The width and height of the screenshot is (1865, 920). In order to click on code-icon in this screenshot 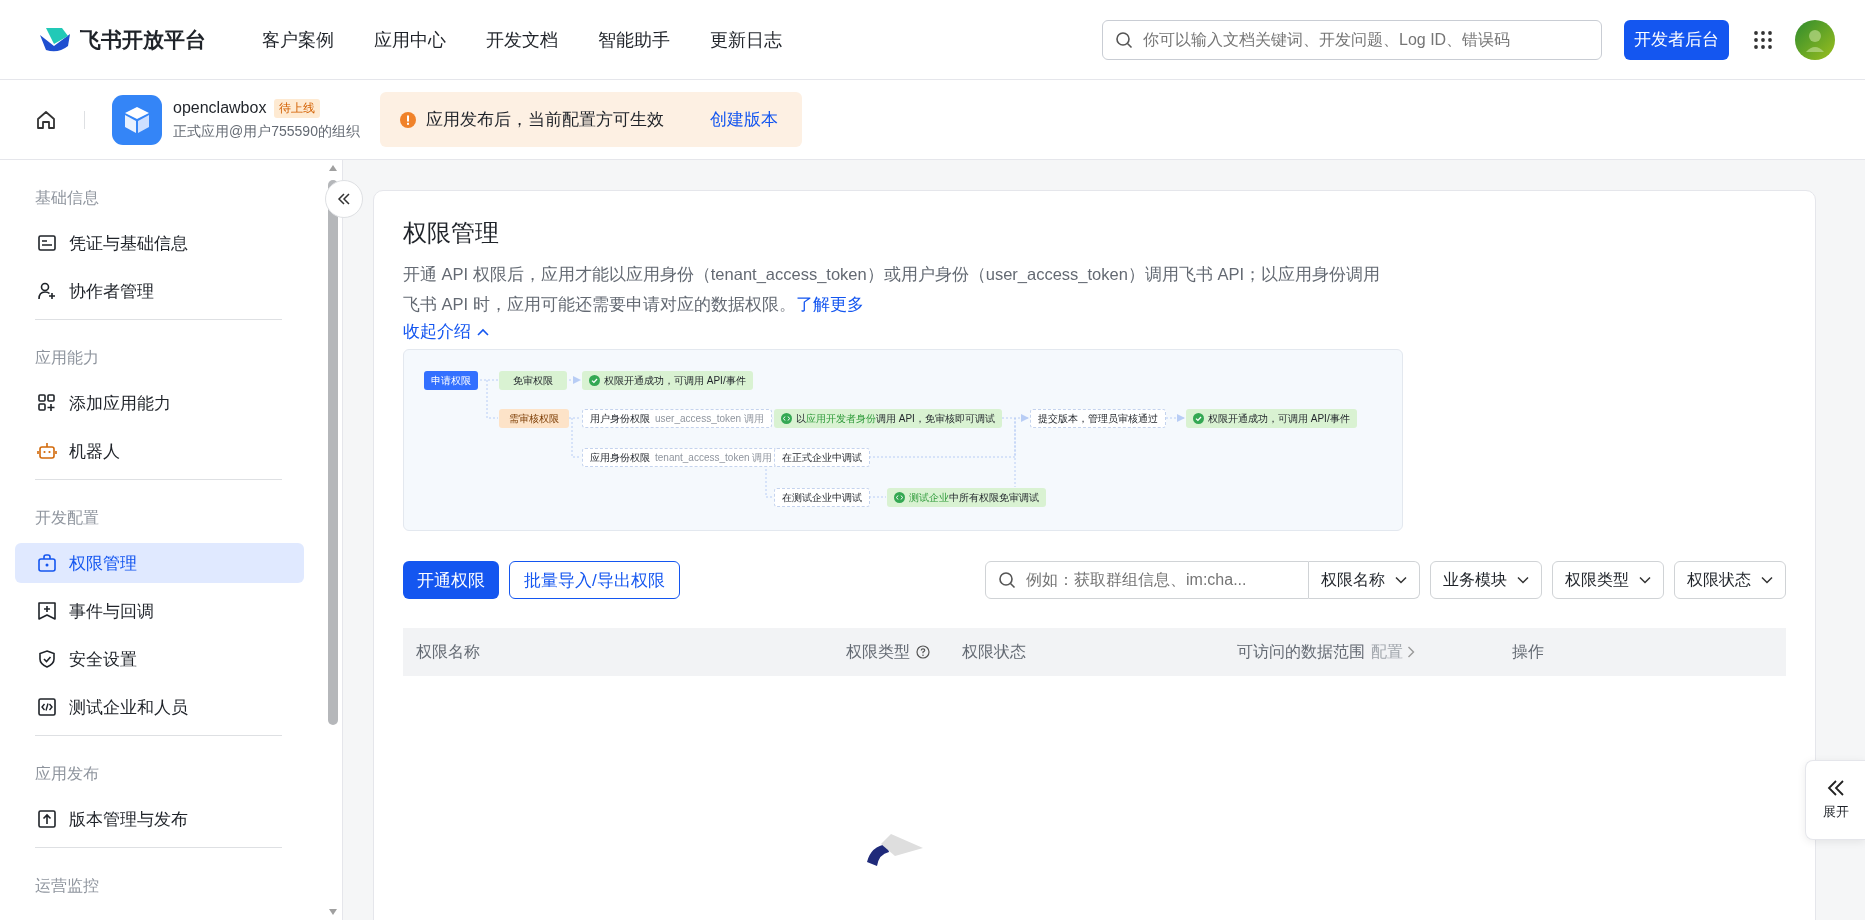, I will do `click(47, 707)`.